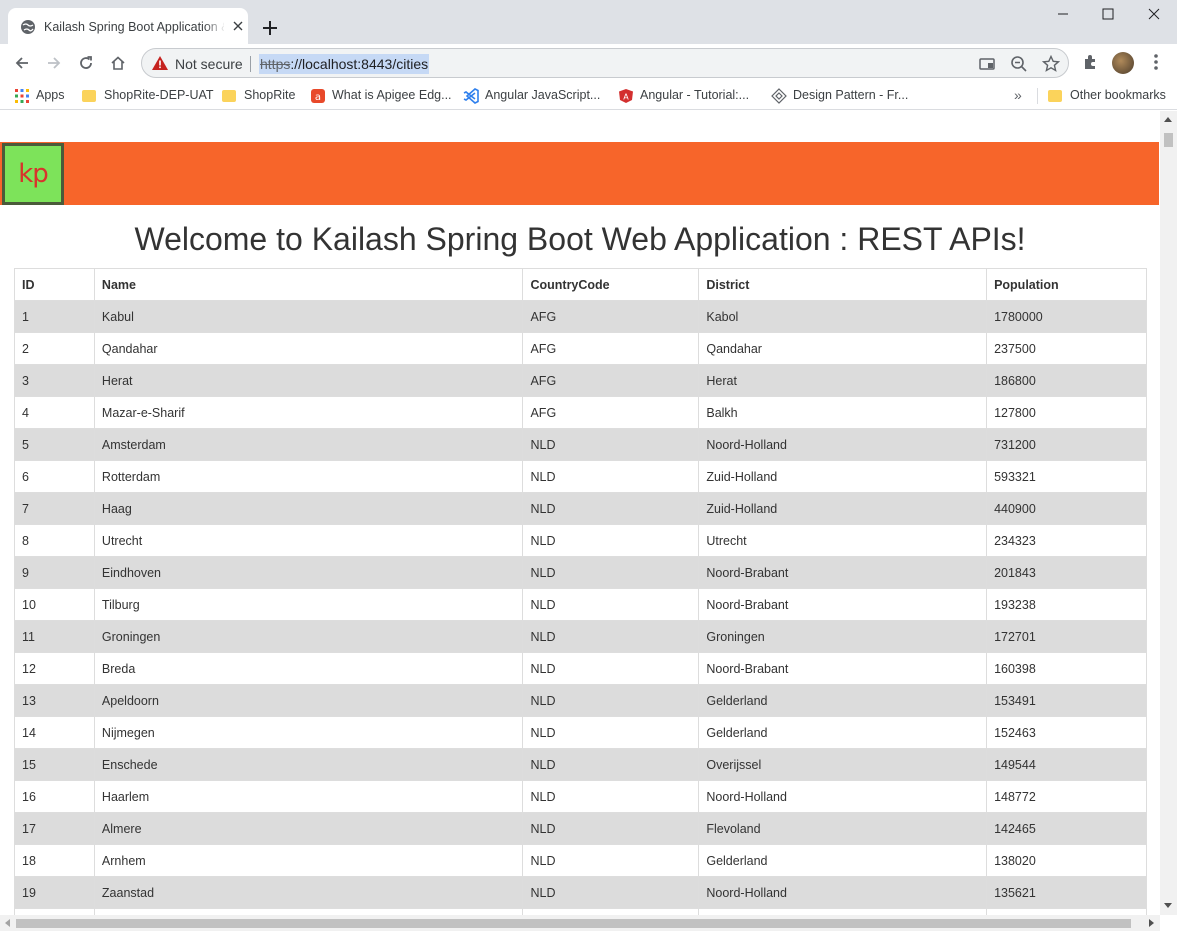 The width and height of the screenshot is (1177, 931). What do you see at coordinates (1066, 412) in the screenshot?
I see `table-cell-population: 127800` at bounding box center [1066, 412].